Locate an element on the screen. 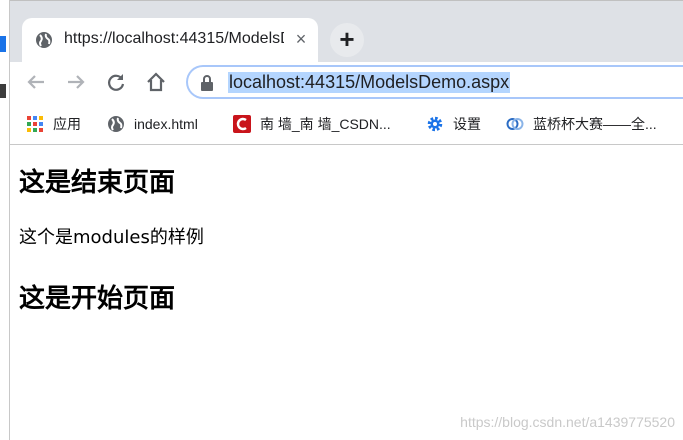 The width and height of the screenshot is (683, 440). background-window-marker is located at coordinates (3, 91).